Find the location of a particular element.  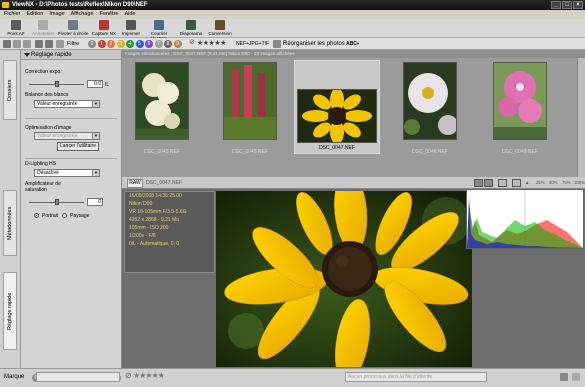

af-point-icon is located at coordinates (16, 25).